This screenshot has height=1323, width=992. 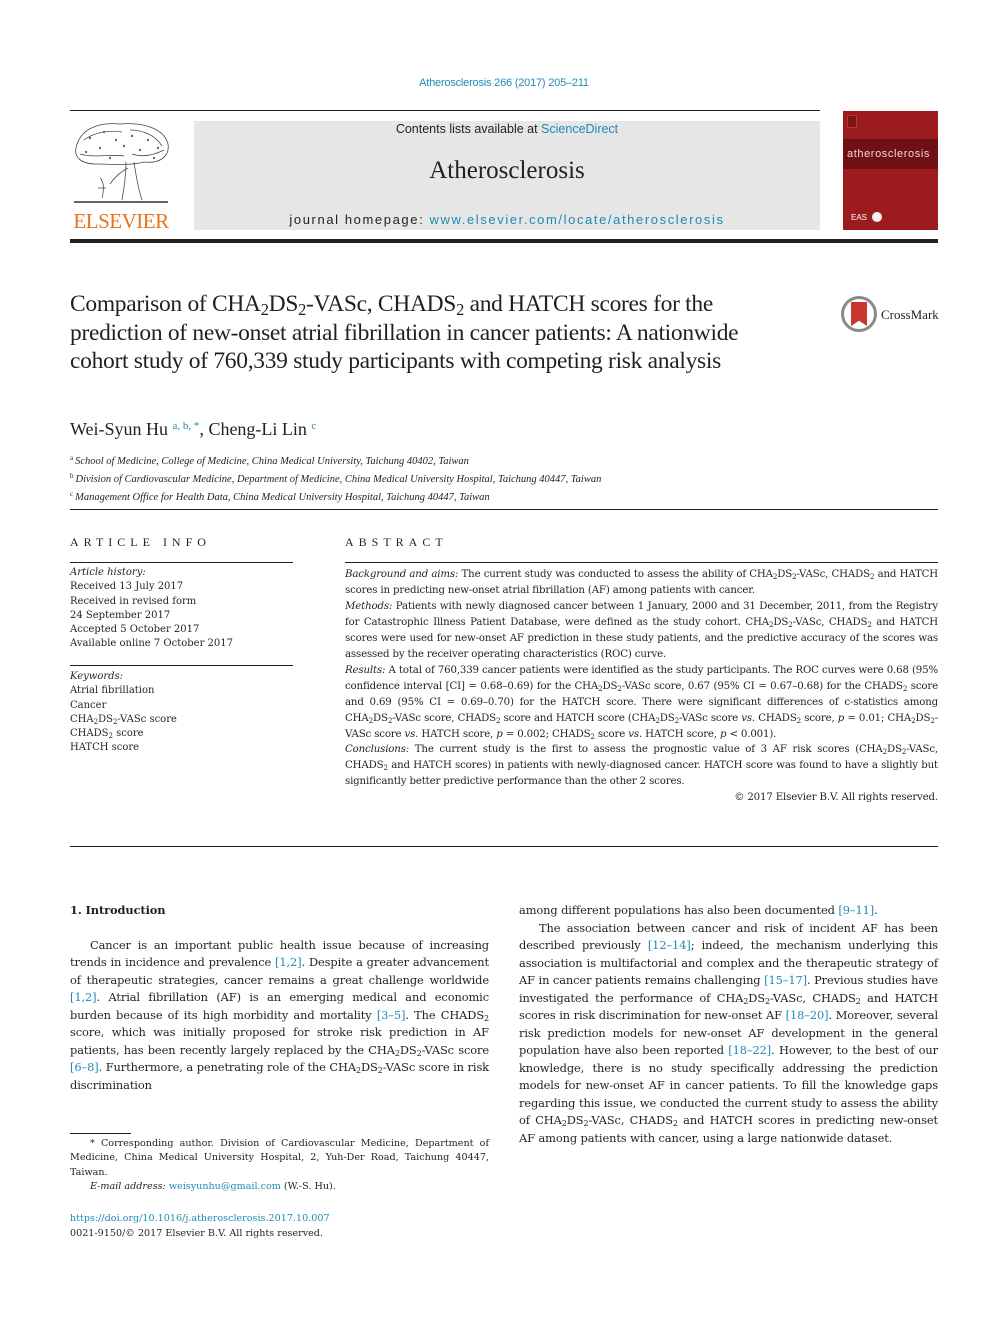 What do you see at coordinates (72, 476) in the screenshot?
I see `affiliation-key: b` at bounding box center [72, 476].